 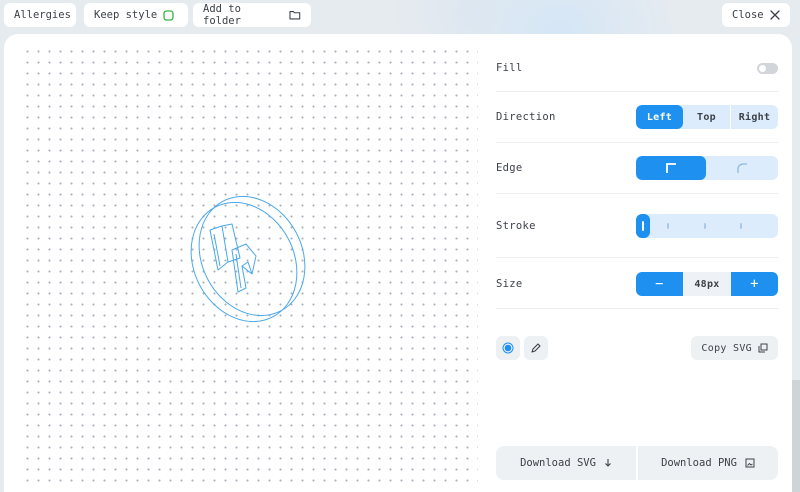 What do you see at coordinates (526, 117) in the screenshot?
I see `direction-label: Direction` at bounding box center [526, 117].